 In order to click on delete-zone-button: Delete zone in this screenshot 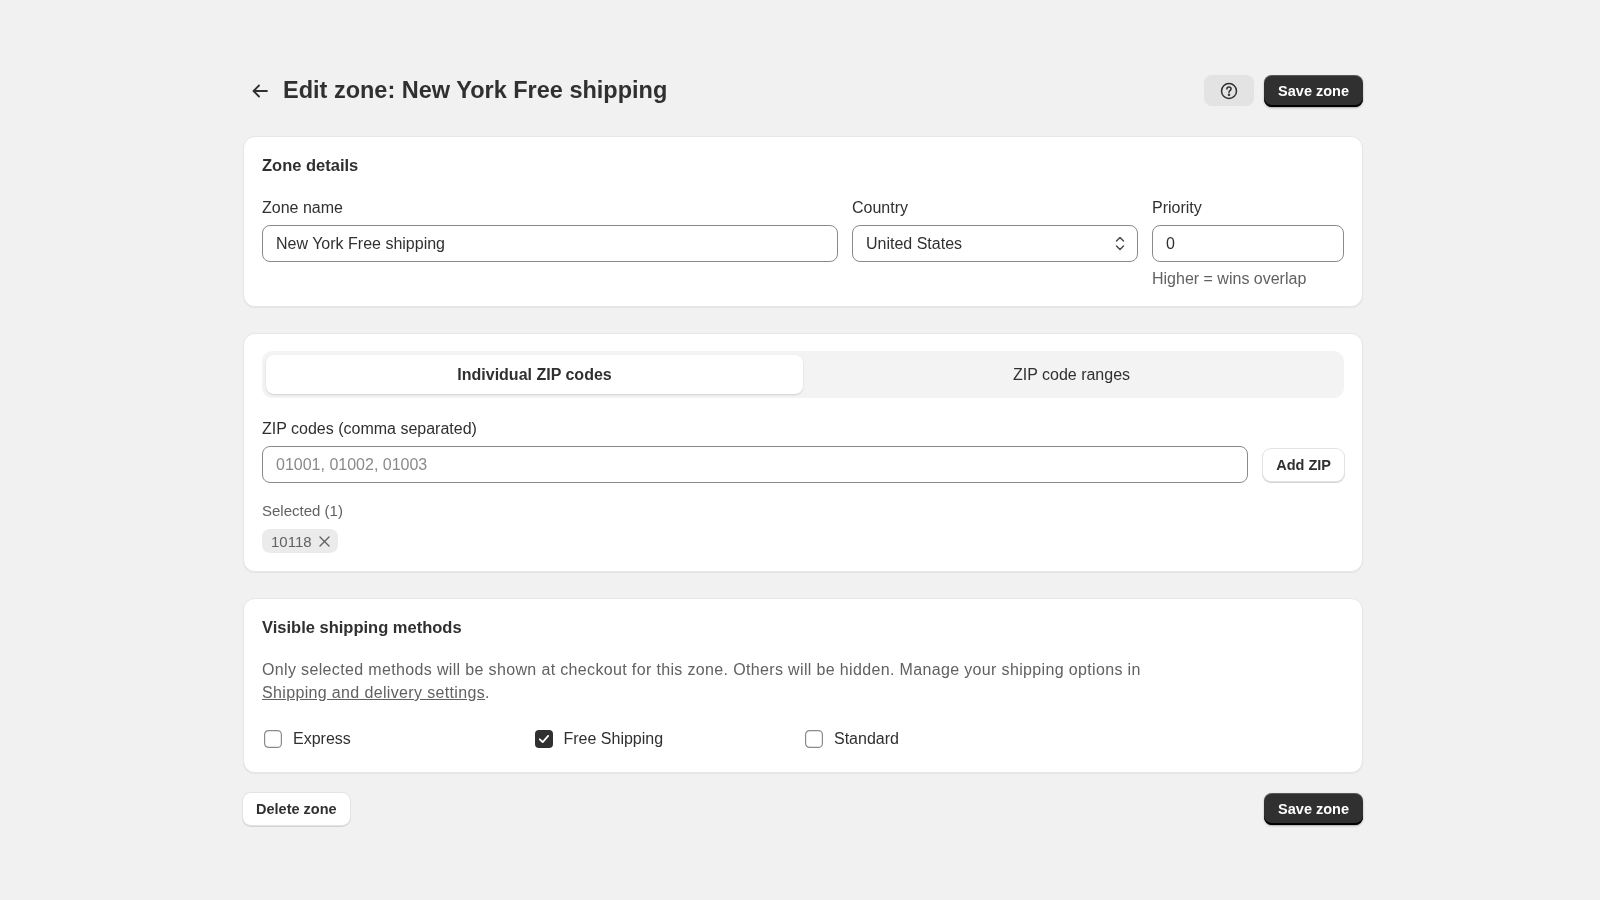, I will do `click(296, 809)`.